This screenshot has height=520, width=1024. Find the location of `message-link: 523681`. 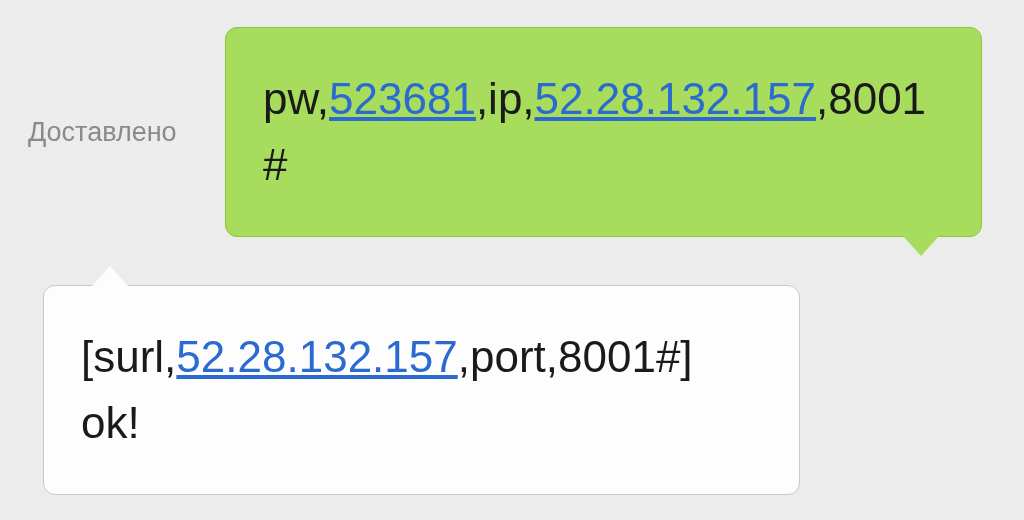

message-link: 523681 is located at coordinates (402, 98).